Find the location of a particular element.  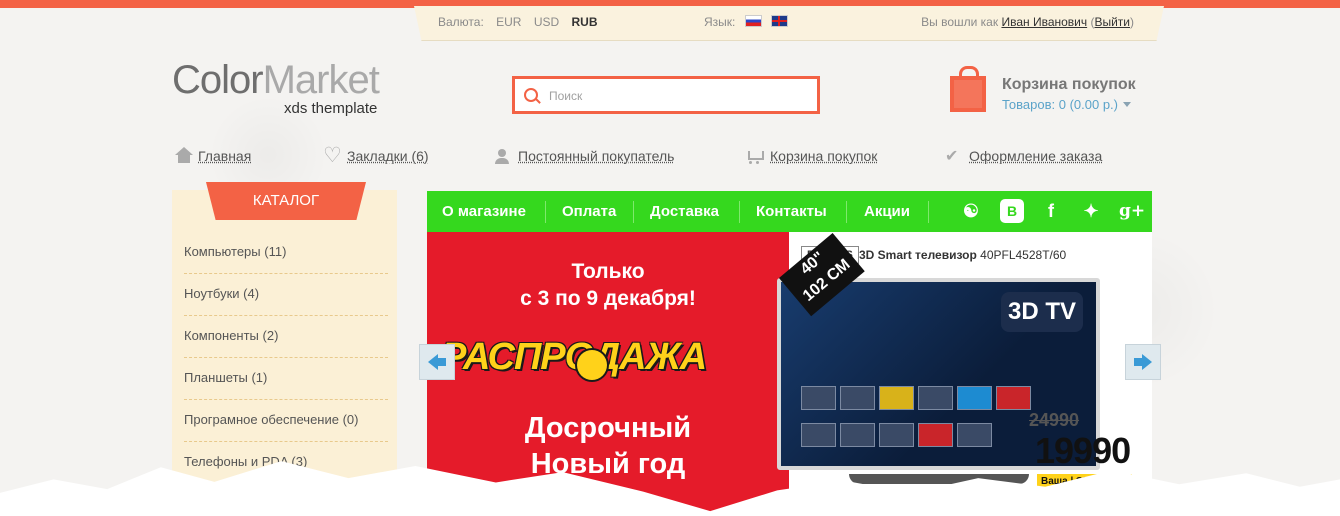

nav-cart-label: Корзина покупок is located at coordinates (824, 156).